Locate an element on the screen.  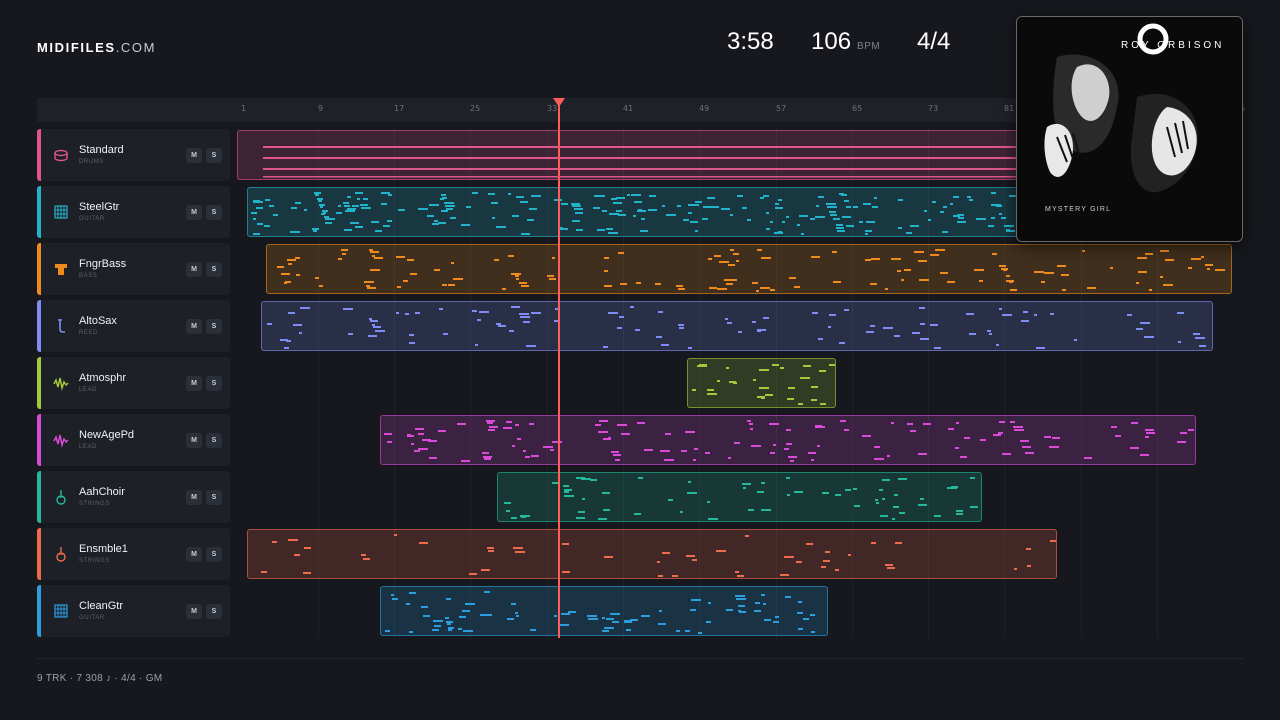
clip-aahchoir is located at coordinates (739, 497).